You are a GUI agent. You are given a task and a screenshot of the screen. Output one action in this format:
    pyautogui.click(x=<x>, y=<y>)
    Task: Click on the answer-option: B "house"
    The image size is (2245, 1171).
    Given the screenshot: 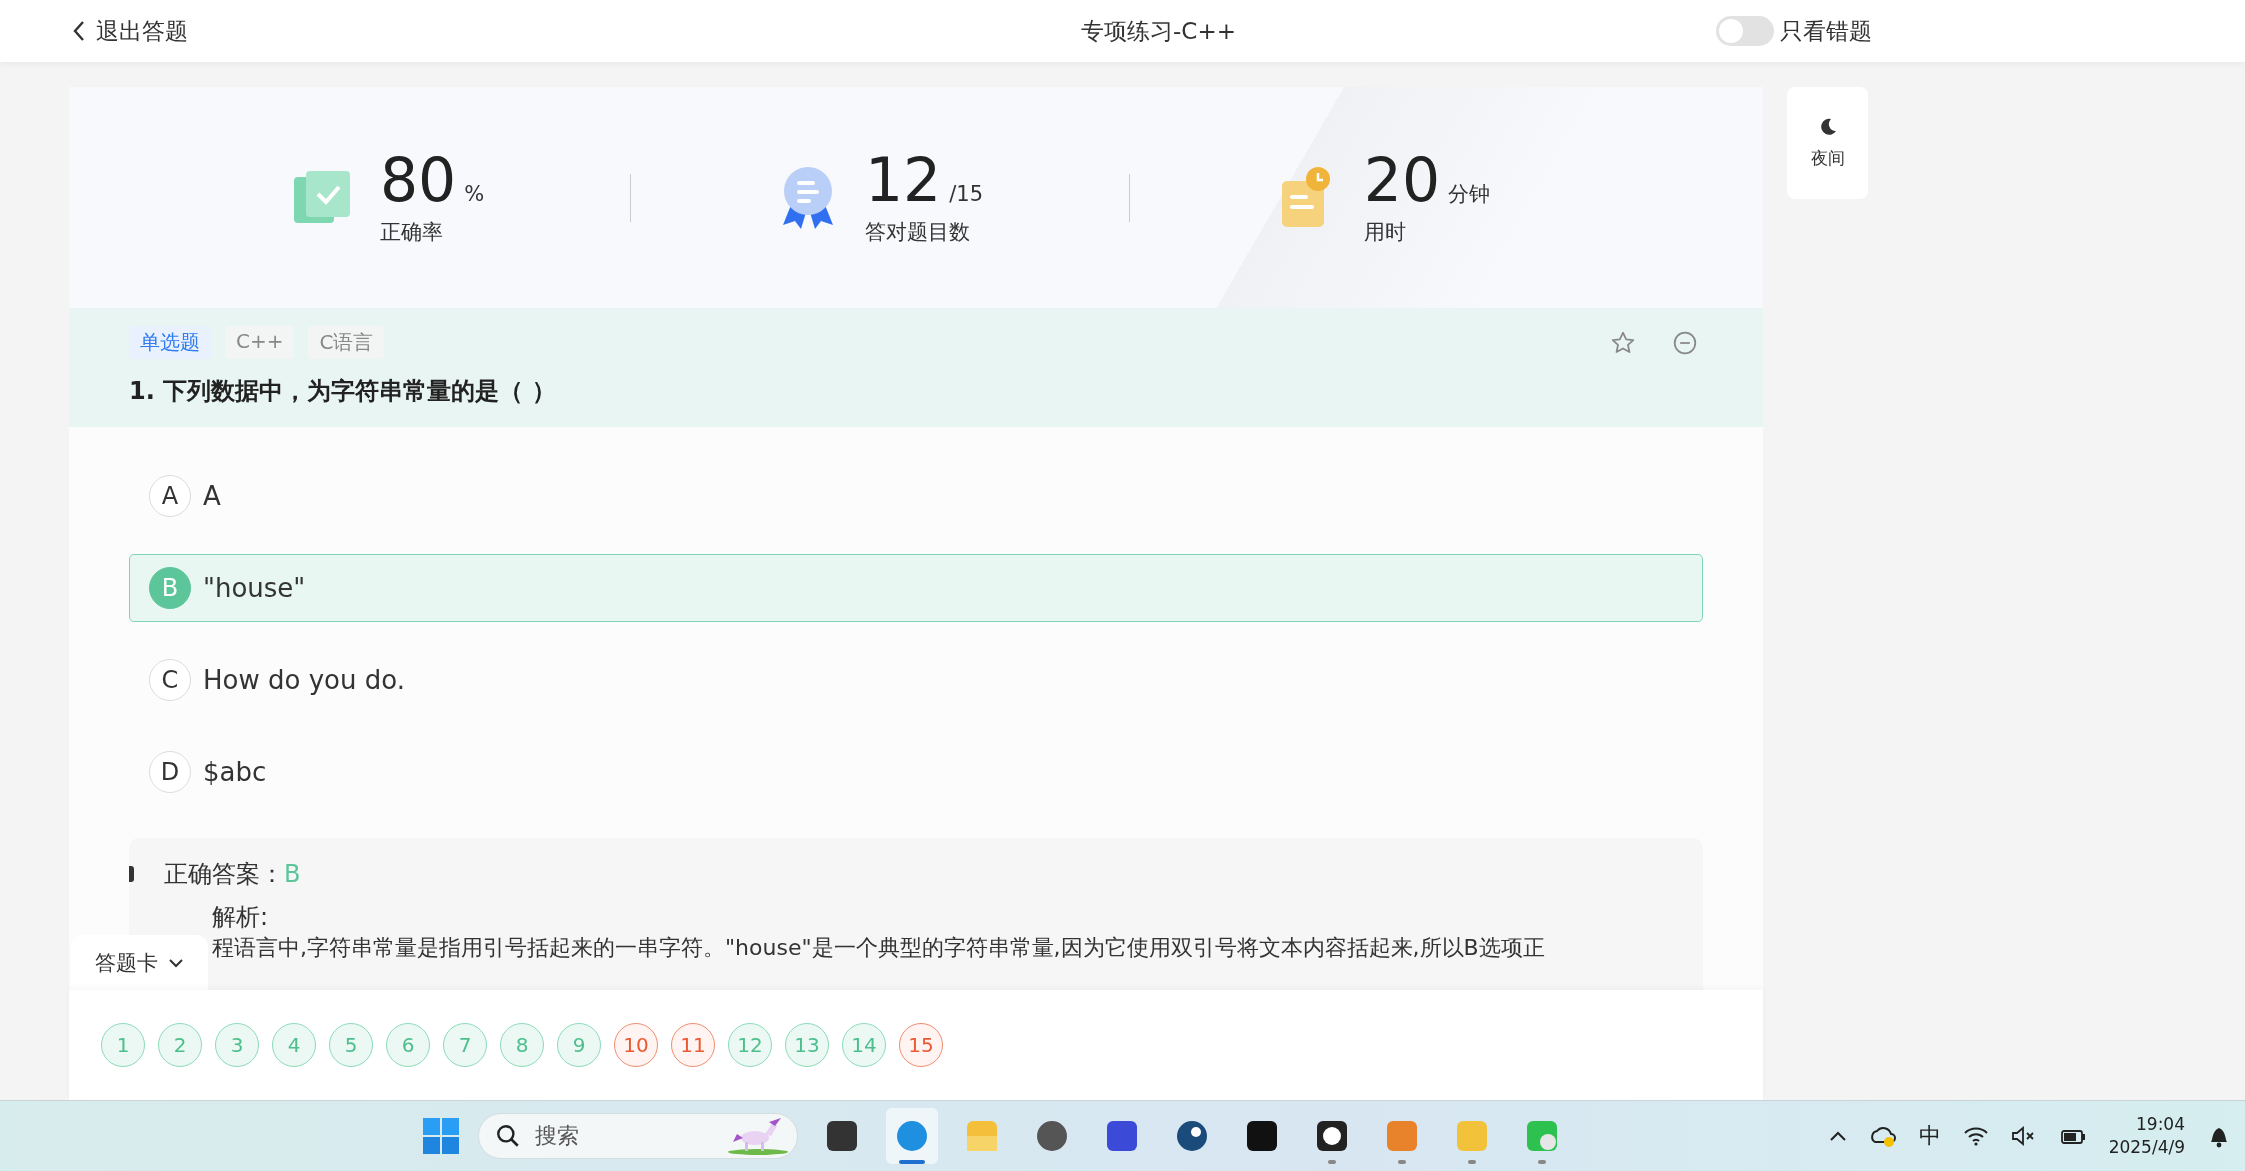 What is the action you would take?
    pyautogui.click(x=916, y=588)
    